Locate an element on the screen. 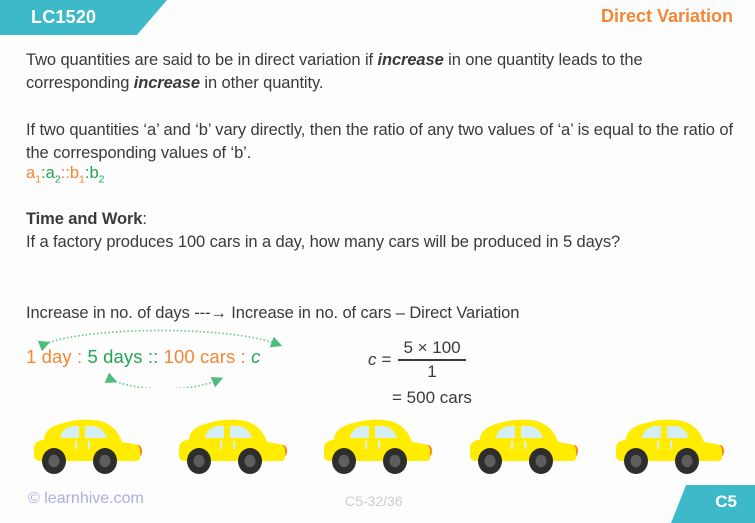 The height and width of the screenshot is (523, 755). chapter-badge is located at coordinates (713, 504).